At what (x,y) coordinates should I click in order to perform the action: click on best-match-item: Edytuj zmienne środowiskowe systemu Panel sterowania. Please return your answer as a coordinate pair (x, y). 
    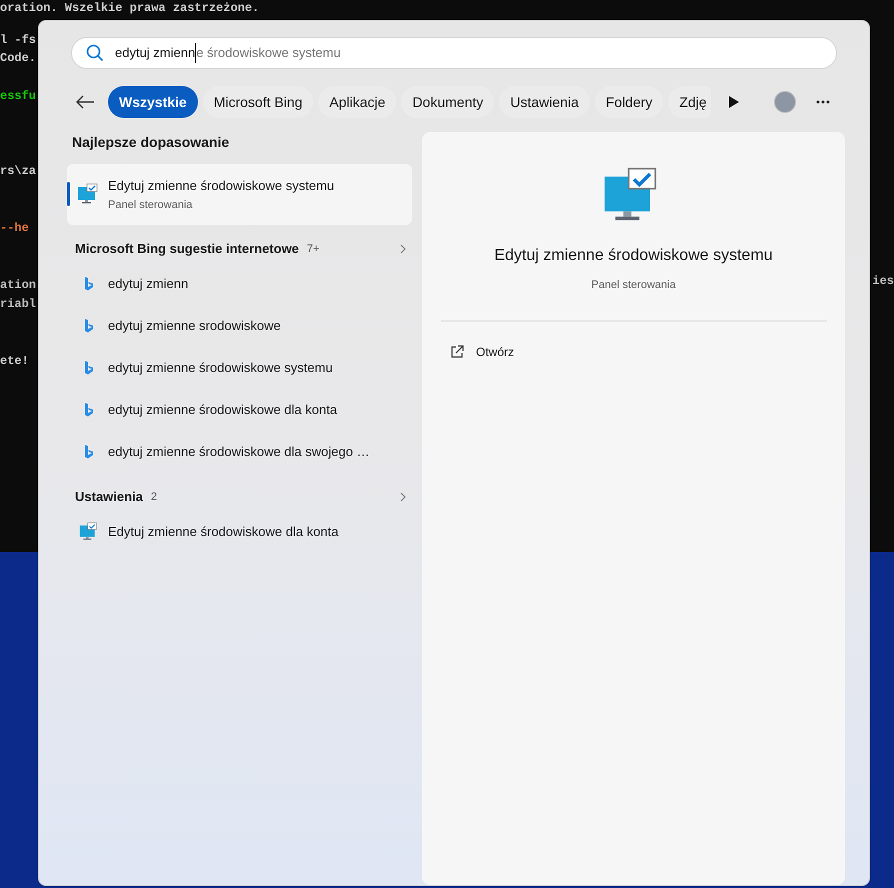
    Looking at the image, I should click on (239, 194).